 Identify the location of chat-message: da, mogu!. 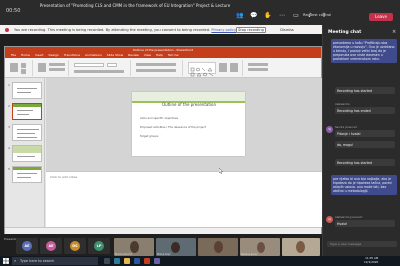
(365, 145).